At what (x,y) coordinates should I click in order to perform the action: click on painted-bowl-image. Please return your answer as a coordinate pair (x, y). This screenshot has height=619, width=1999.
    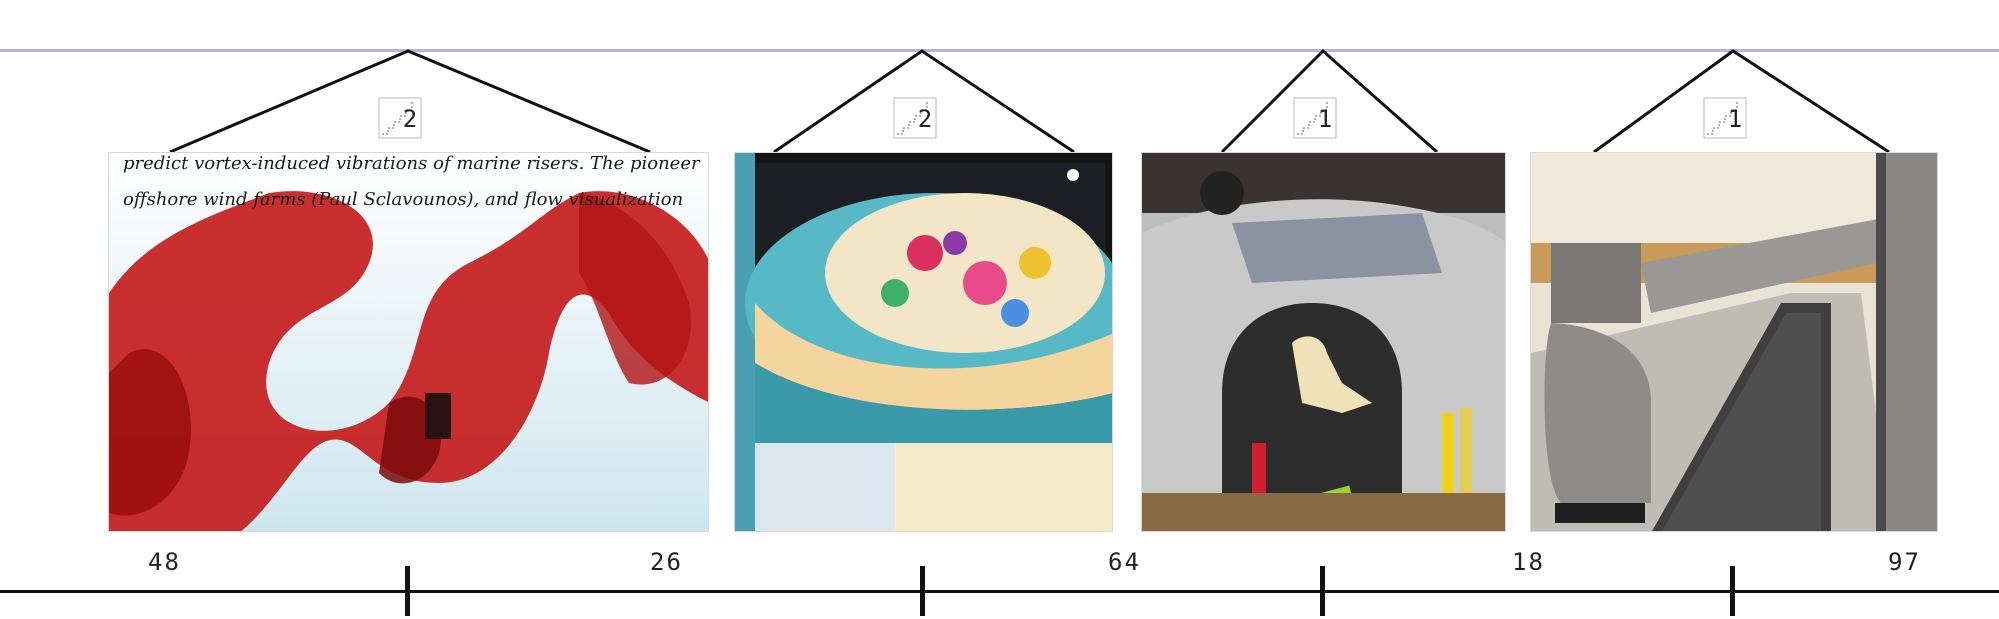
    Looking at the image, I should click on (923, 342).